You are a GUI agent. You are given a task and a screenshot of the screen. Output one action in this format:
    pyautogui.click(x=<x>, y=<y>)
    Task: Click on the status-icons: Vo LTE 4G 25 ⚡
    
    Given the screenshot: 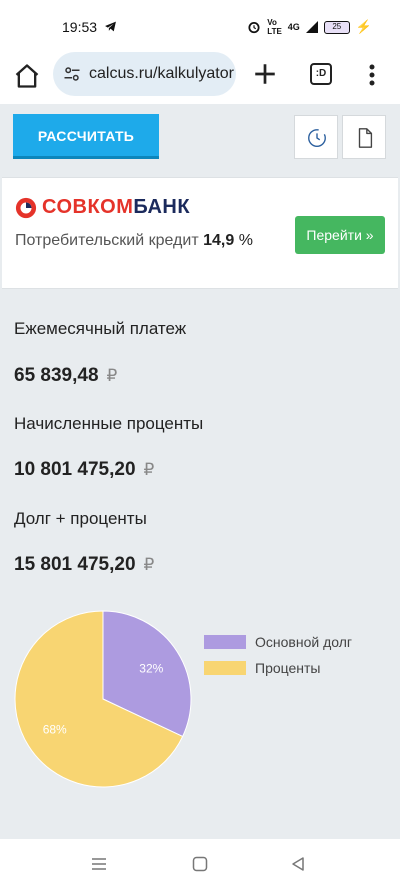 What is the action you would take?
    pyautogui.click(x=309, y=27)
    